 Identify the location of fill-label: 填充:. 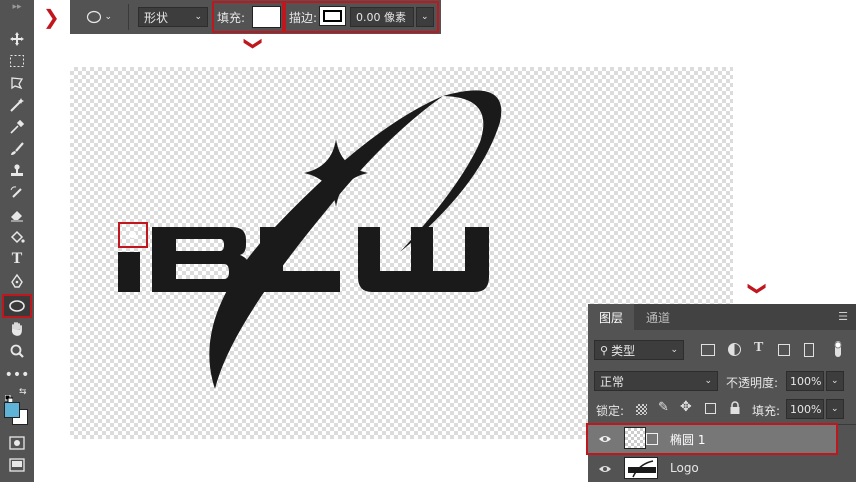
(231, 18).